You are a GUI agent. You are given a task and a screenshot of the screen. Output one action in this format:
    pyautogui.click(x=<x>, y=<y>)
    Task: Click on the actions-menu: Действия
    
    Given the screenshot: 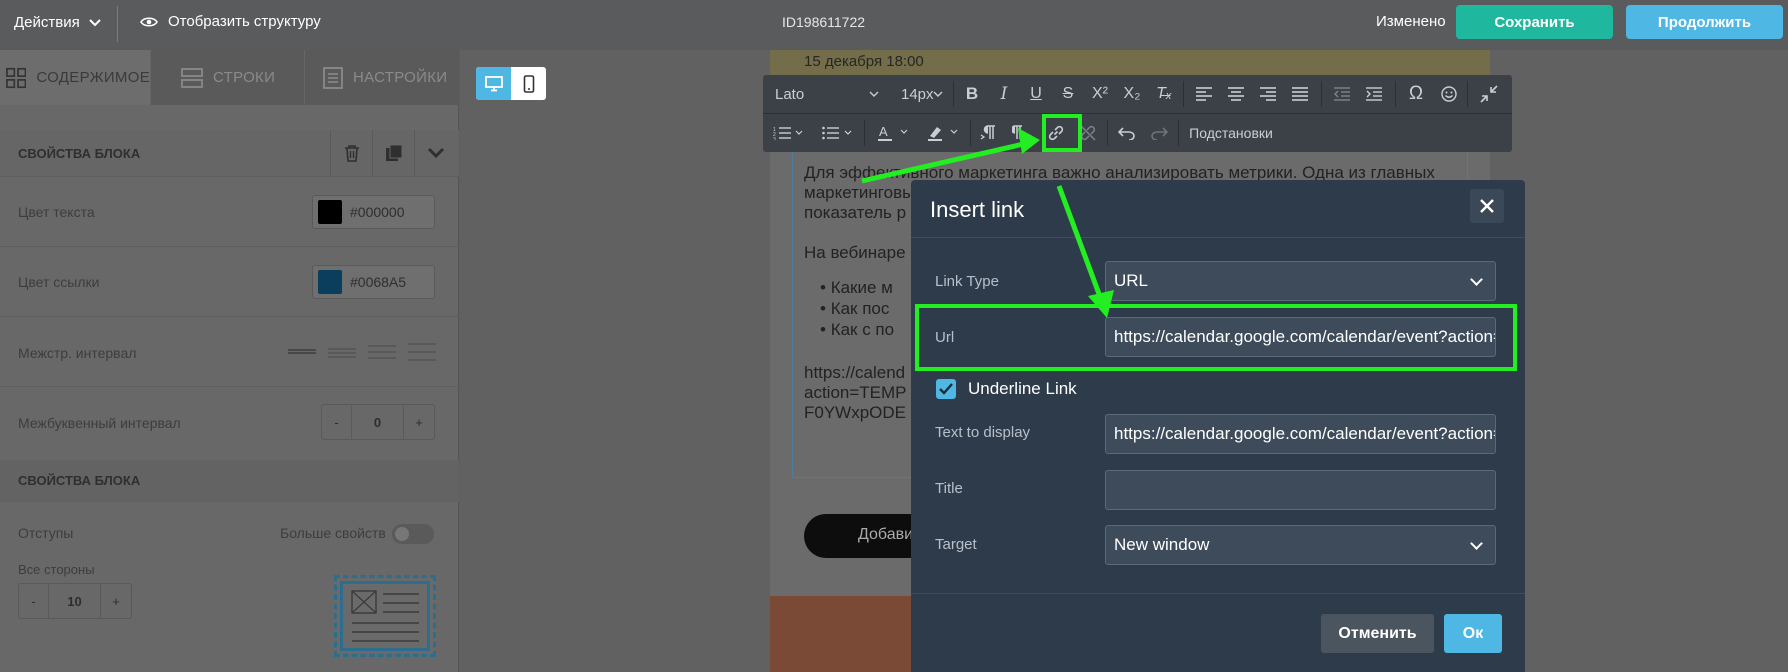 What is the action you would take?
    pyautogui.click(x=58, y=22)
    